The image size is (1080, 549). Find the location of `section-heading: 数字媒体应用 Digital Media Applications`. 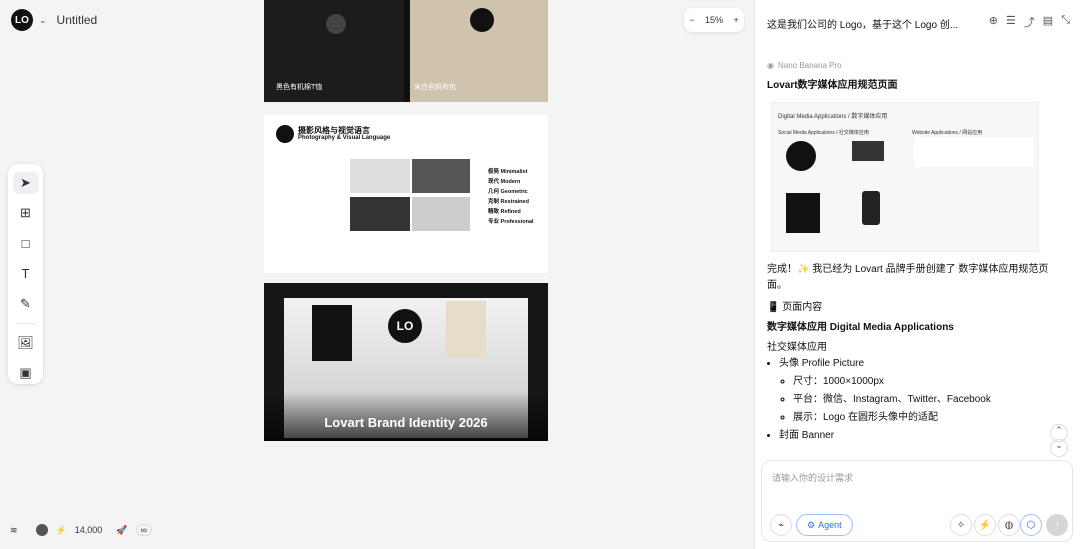

section-heading: 数字媒体应用 Digital Media Applications is located at coordinates (860, 327).